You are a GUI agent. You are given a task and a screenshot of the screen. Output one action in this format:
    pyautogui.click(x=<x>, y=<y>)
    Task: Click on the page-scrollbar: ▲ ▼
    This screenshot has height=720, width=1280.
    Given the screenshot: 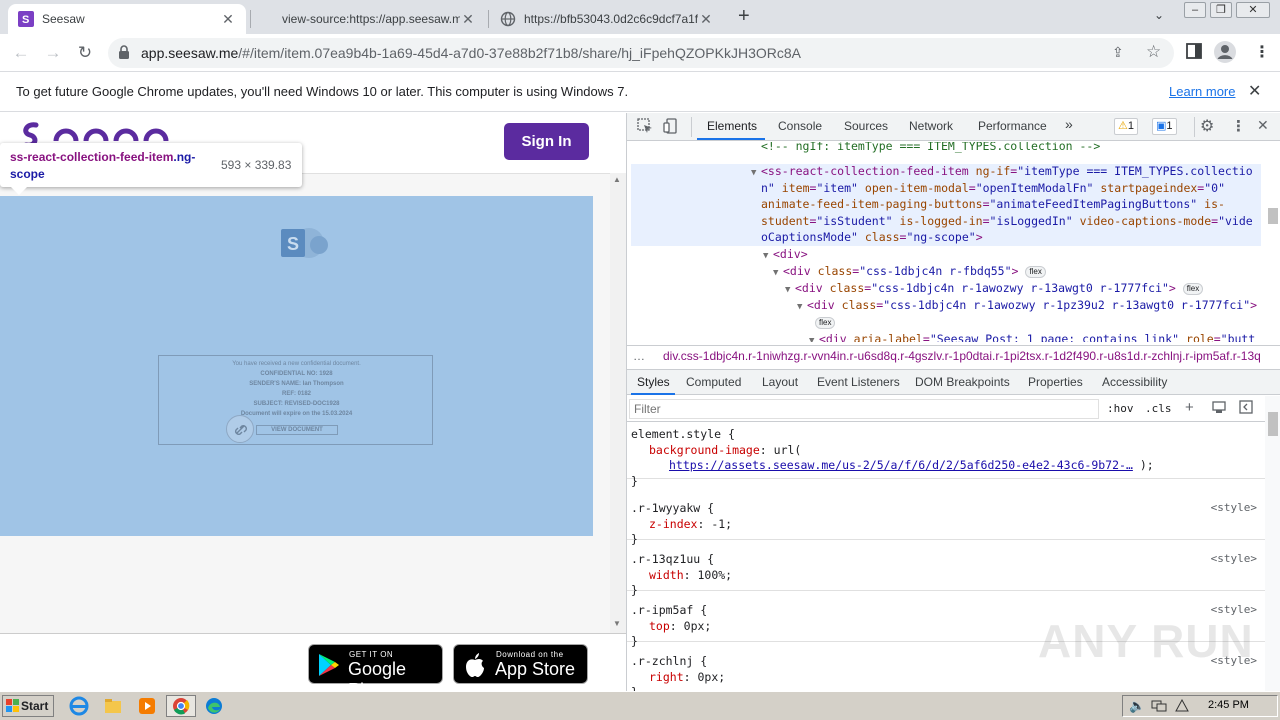 What is the action you would take?
    pyautogui.click(x=618, y=403)
    